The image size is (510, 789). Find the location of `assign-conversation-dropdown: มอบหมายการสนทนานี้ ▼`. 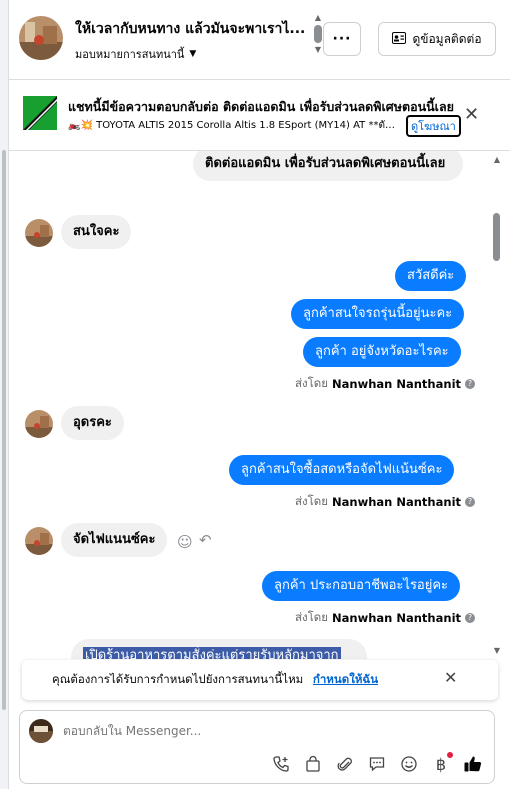

assign-conversation-dropdown: มอบหมายการสนทนานี้ ▼ is located at coordinates (135, 54).